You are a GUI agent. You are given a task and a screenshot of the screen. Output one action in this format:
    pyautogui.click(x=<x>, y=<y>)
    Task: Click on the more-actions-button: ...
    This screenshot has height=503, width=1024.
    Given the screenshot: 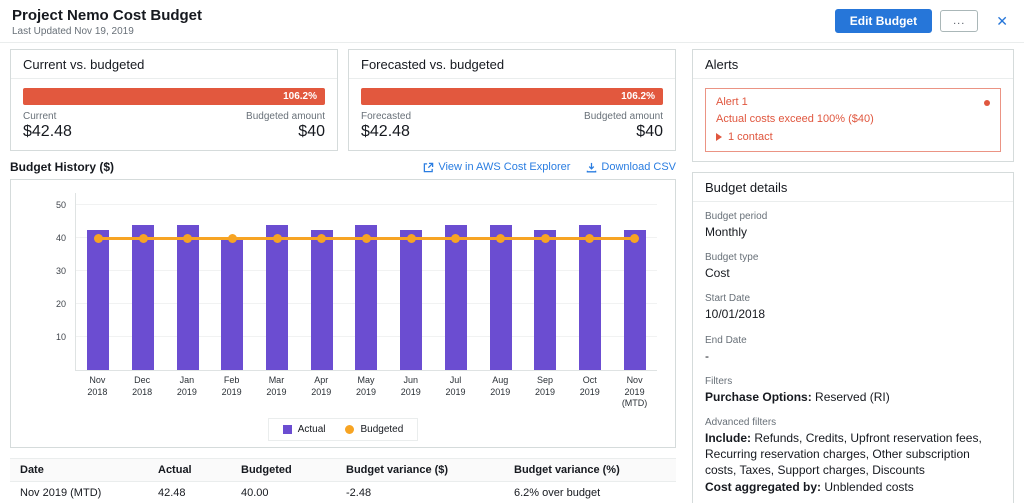 What is the action you would take?
    pyautogui.click(x=959, y=21)
    